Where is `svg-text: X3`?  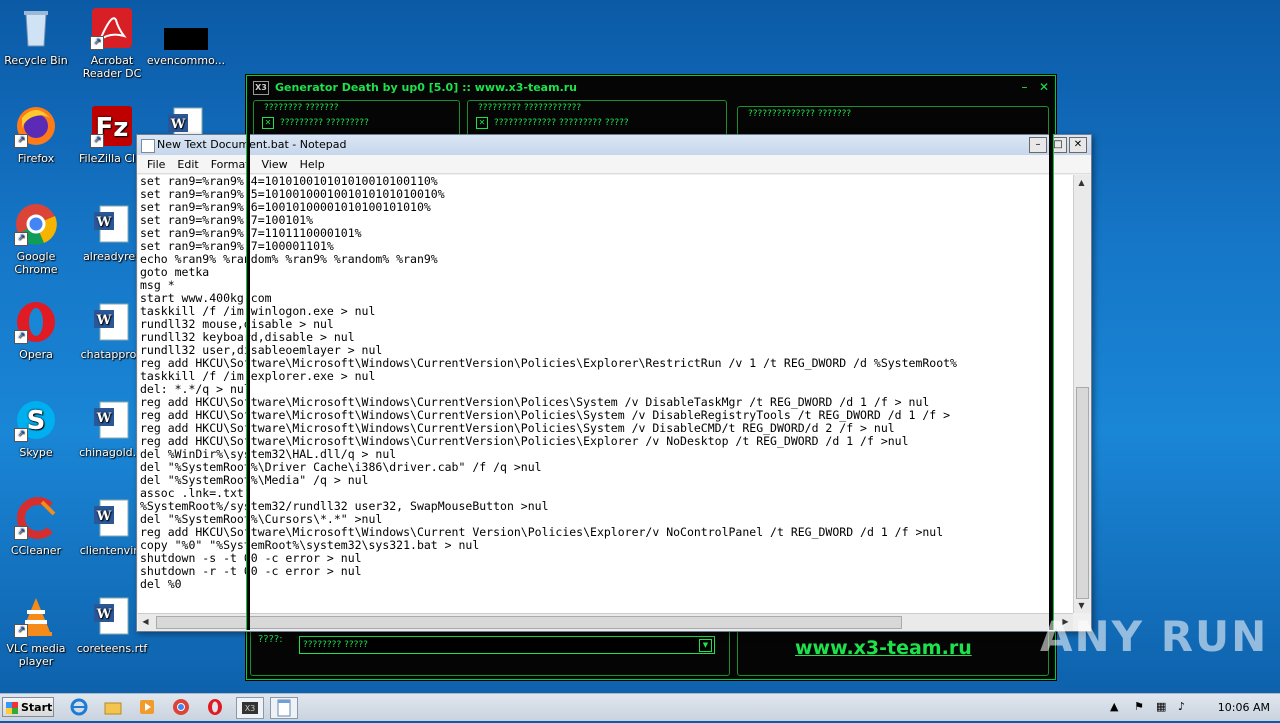
svg-text: X3 is located at coordinates (250, 708).